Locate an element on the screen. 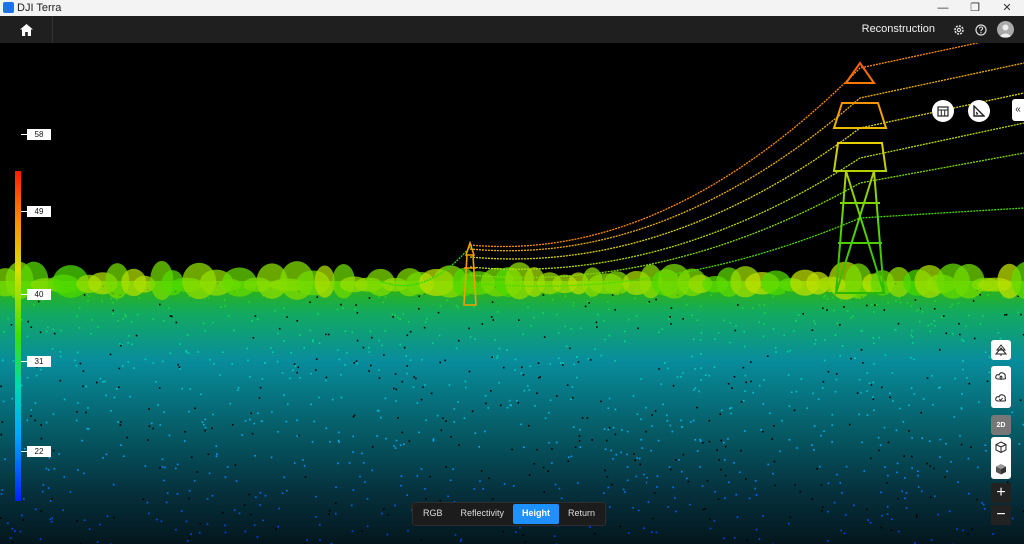  double-chevron-left-icon: « is located at coordinates (1018, 109).